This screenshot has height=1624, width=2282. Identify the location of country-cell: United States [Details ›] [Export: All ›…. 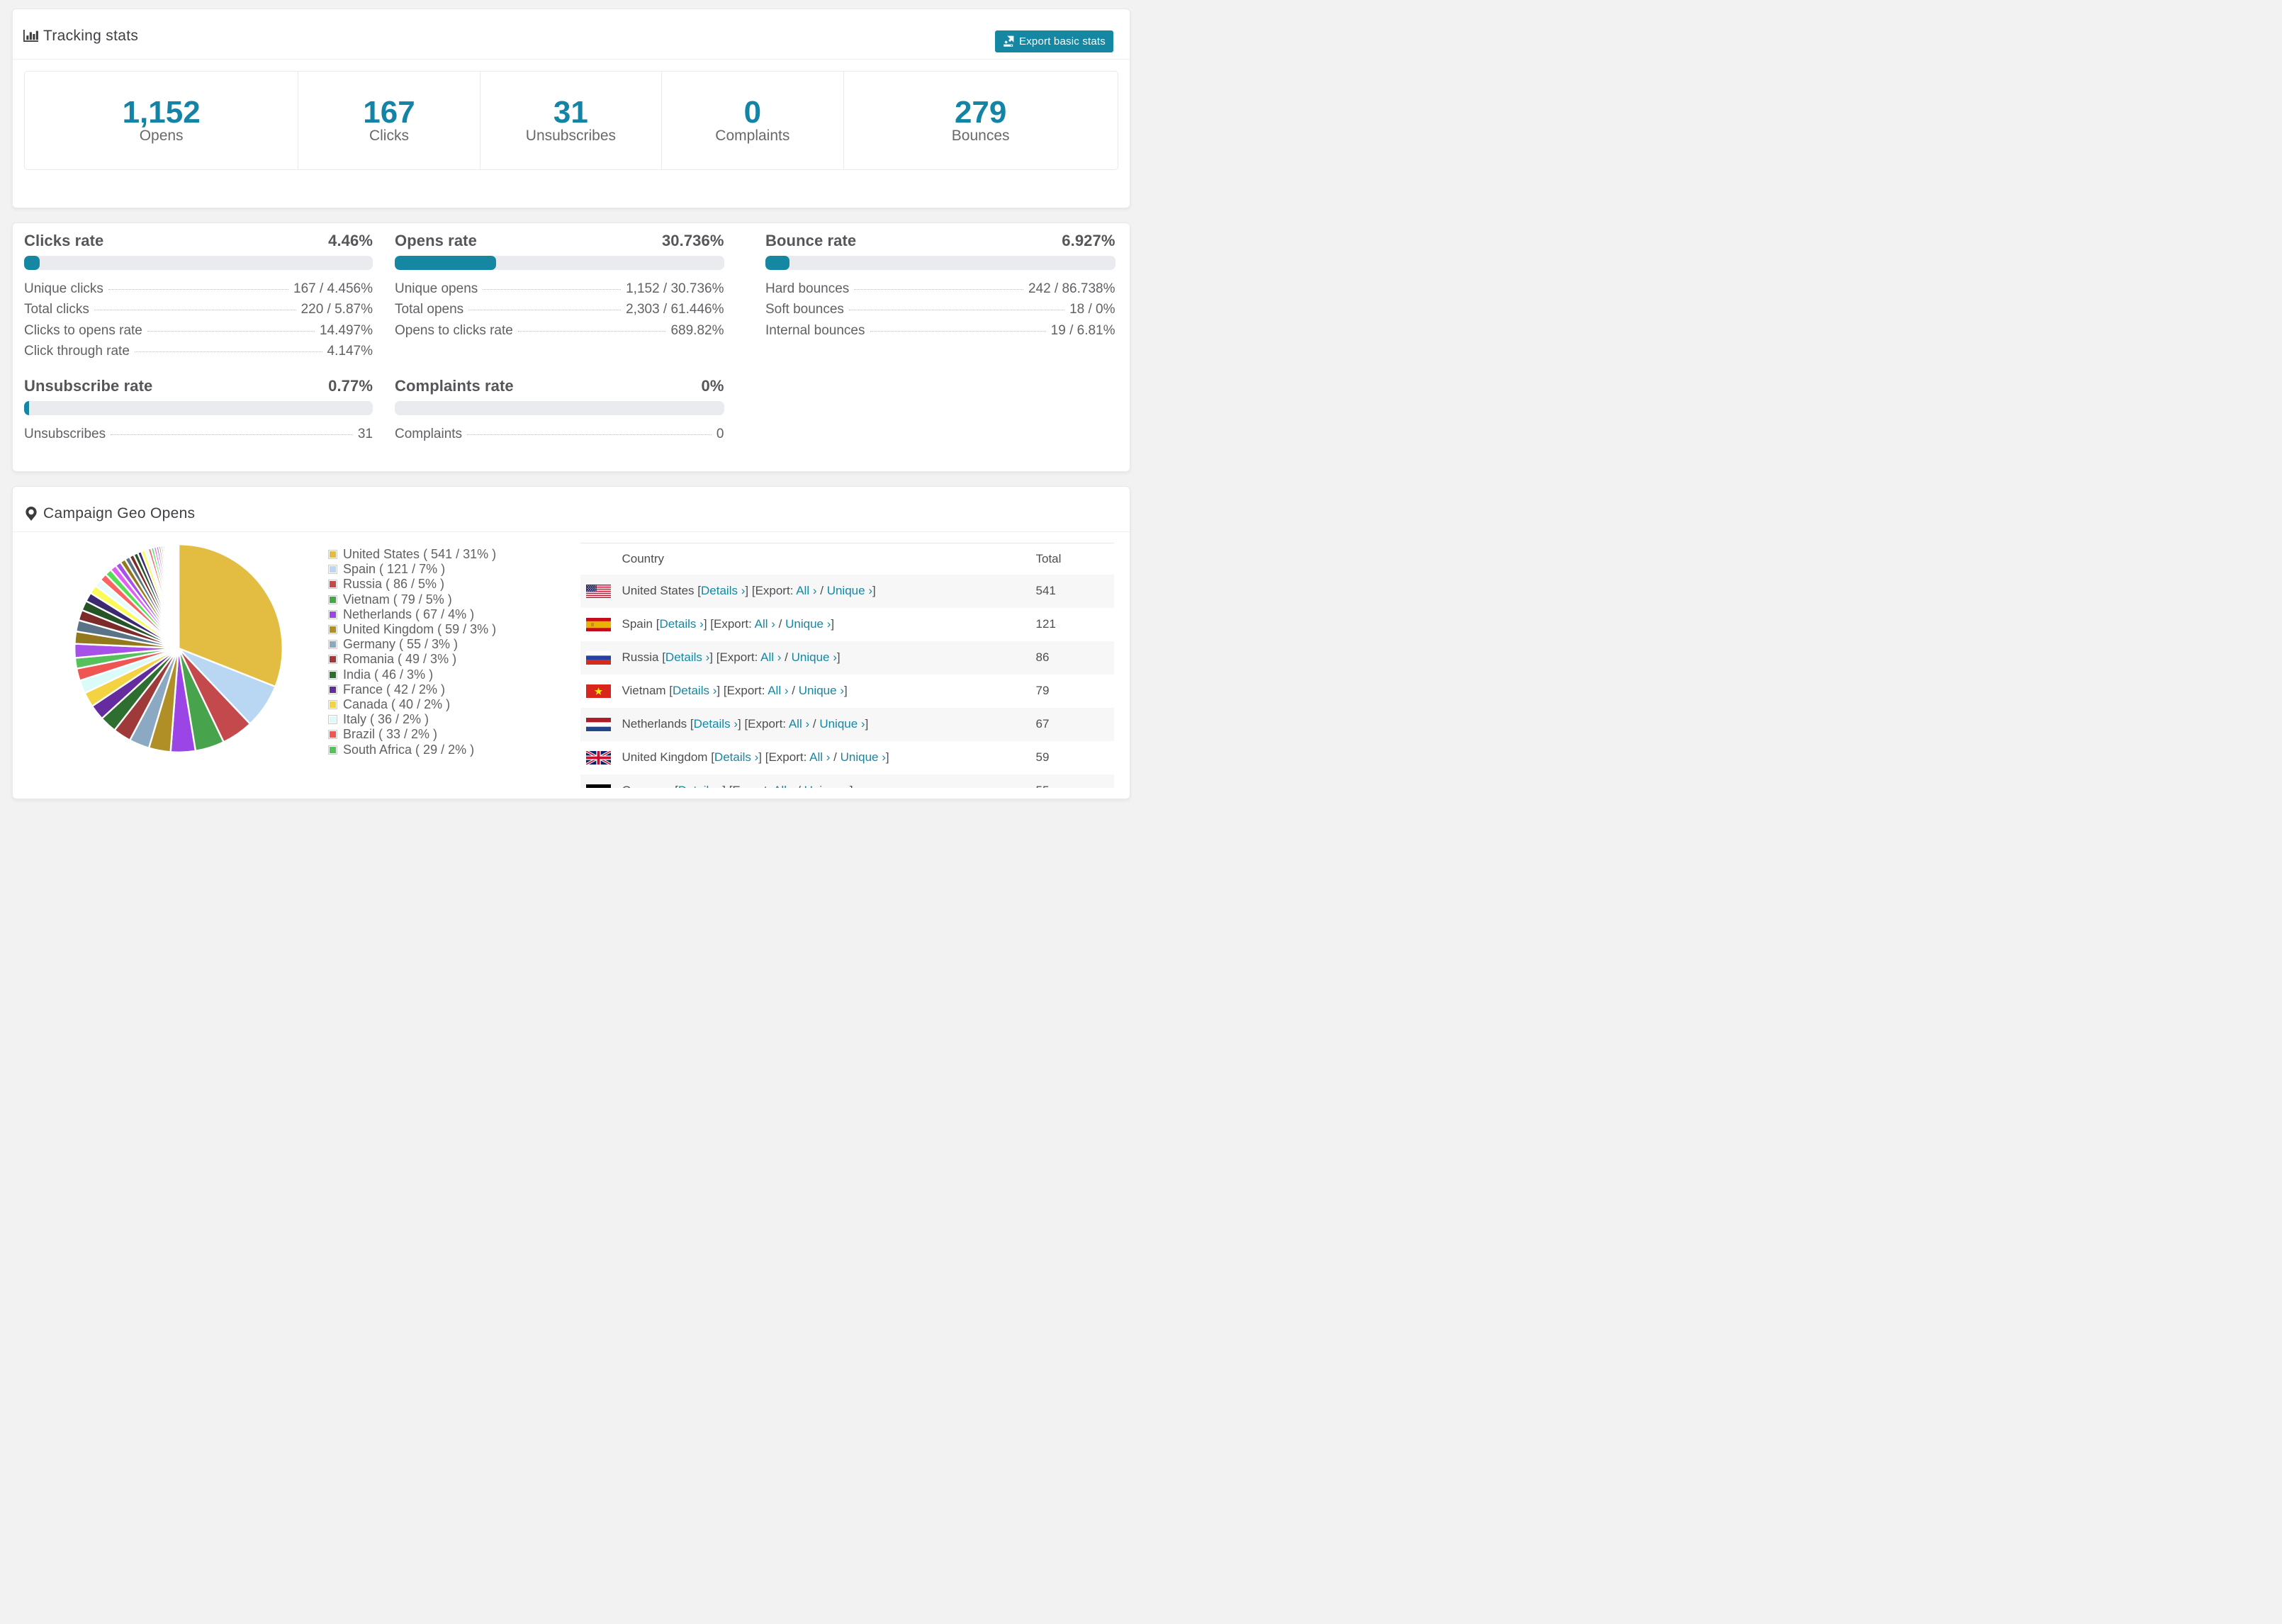
(826, 591).